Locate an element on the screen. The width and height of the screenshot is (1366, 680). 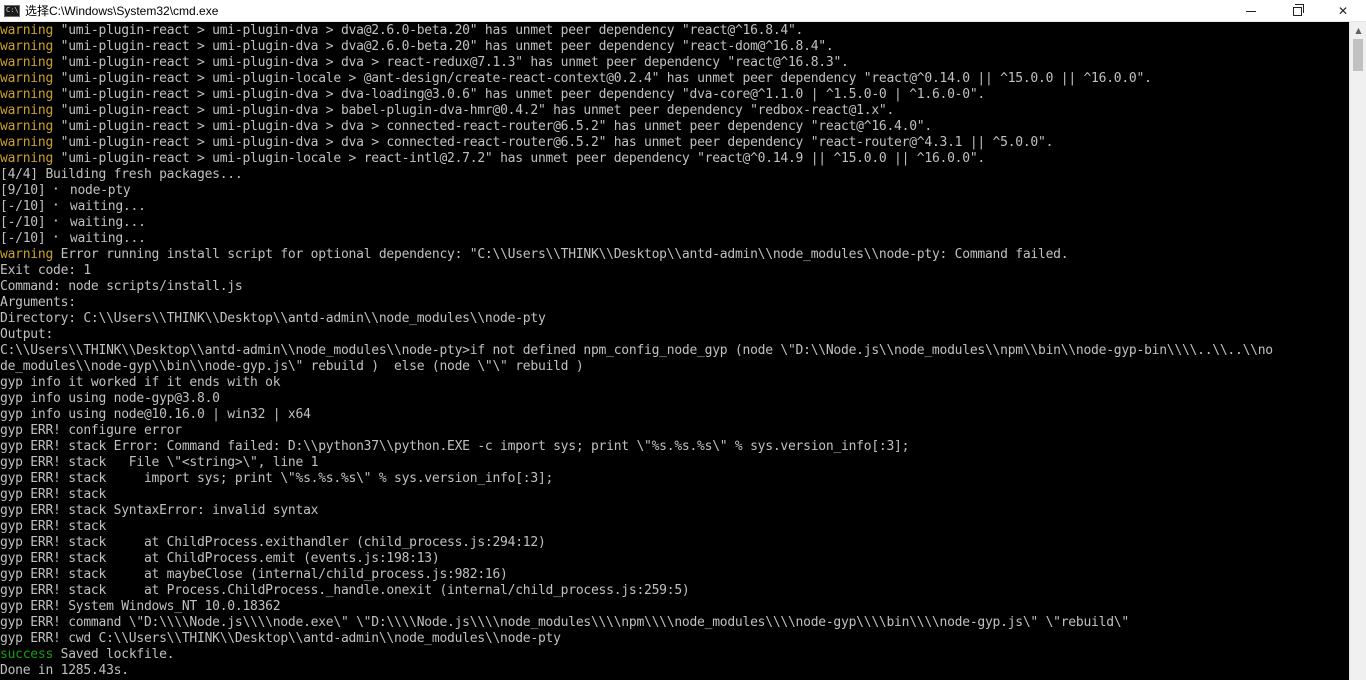
restore-button is located at coordinates (1297, 11).